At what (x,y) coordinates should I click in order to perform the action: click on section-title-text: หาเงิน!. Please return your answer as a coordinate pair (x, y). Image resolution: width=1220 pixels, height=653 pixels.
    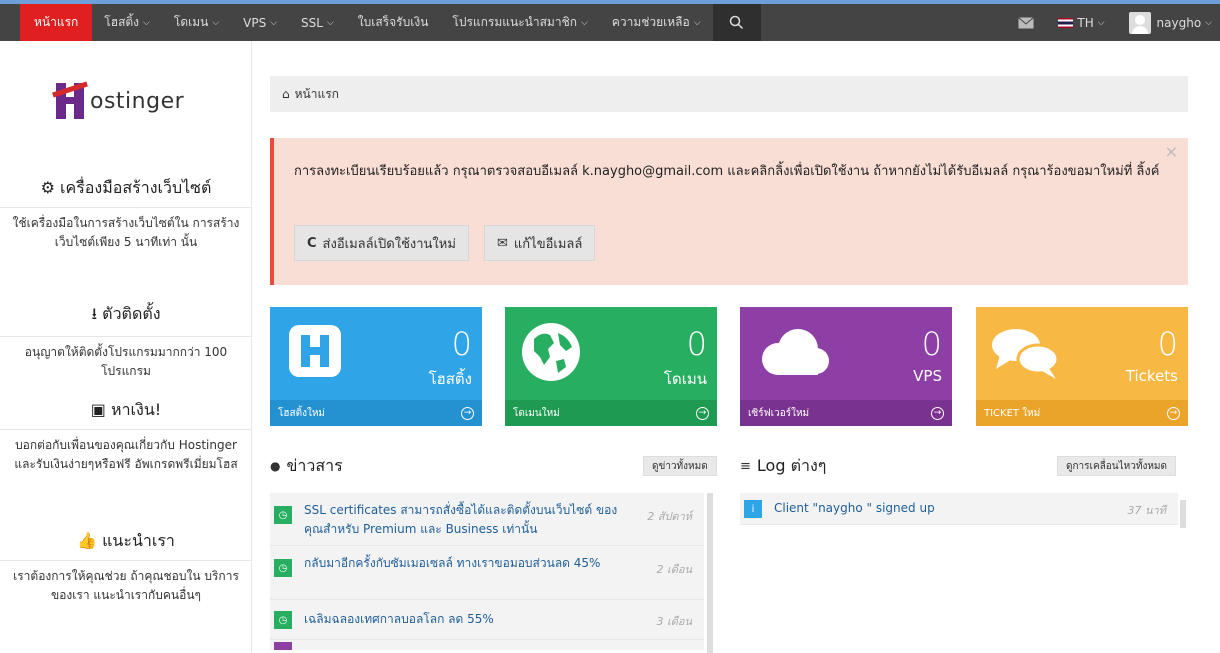
    Looking at the image, I should click on (136, 409).